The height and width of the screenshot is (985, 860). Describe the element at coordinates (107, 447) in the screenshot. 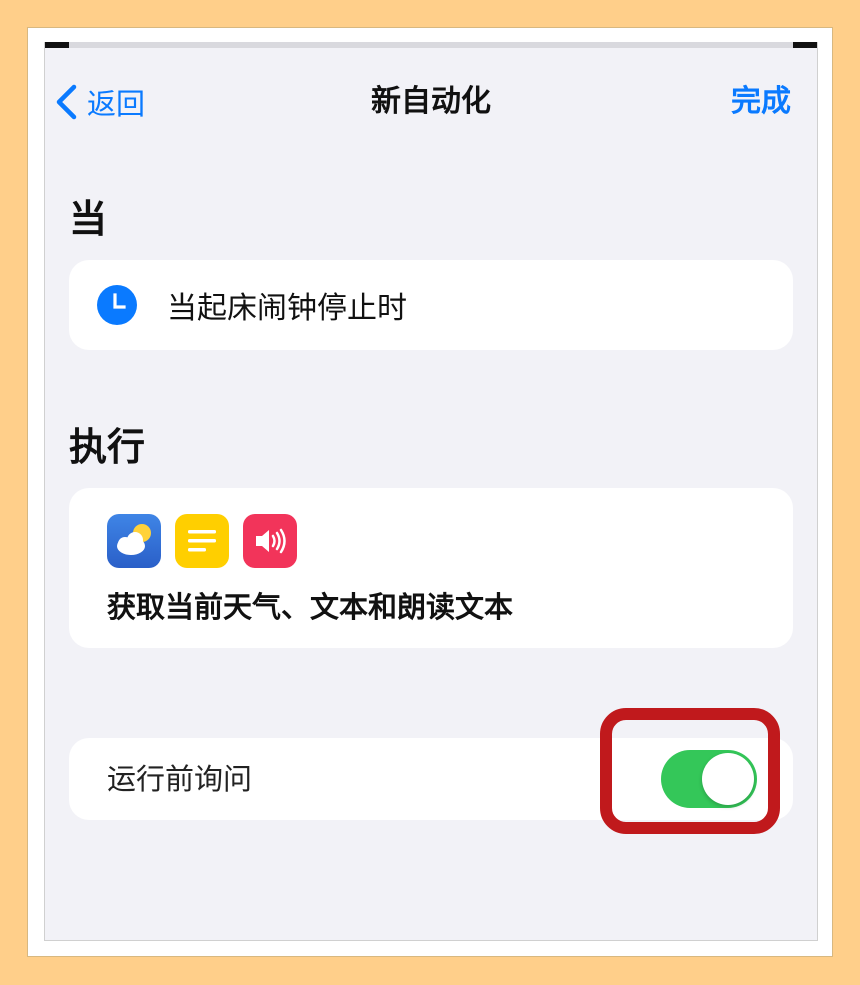

I see `do-section-title: 执行` at that location.